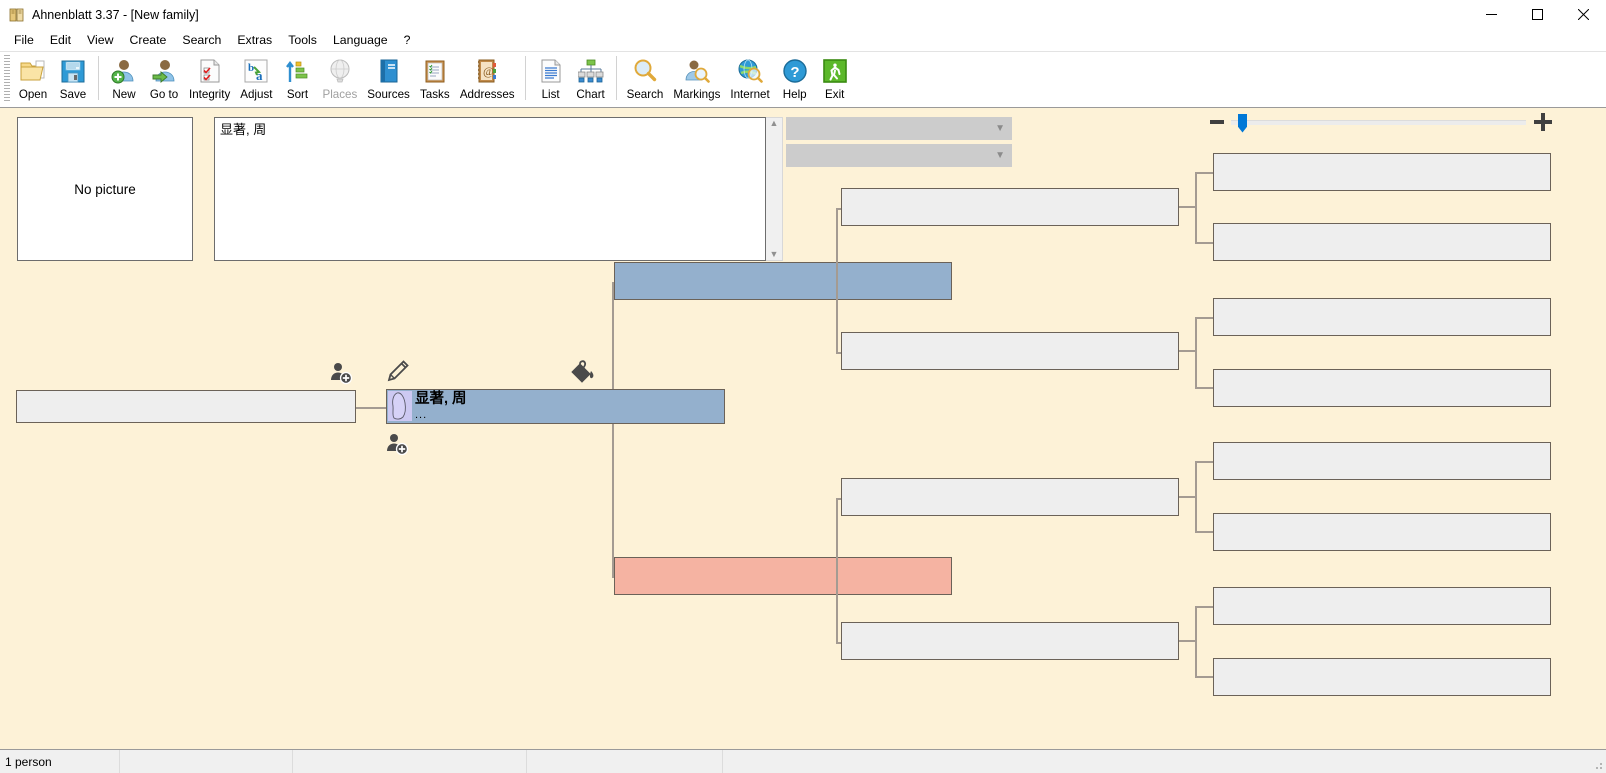 The height and width of the screenshot is (773, 1606). Describe the element at coordinates (124, 71) in the screenshot. I see `person-add-icon` at that location.